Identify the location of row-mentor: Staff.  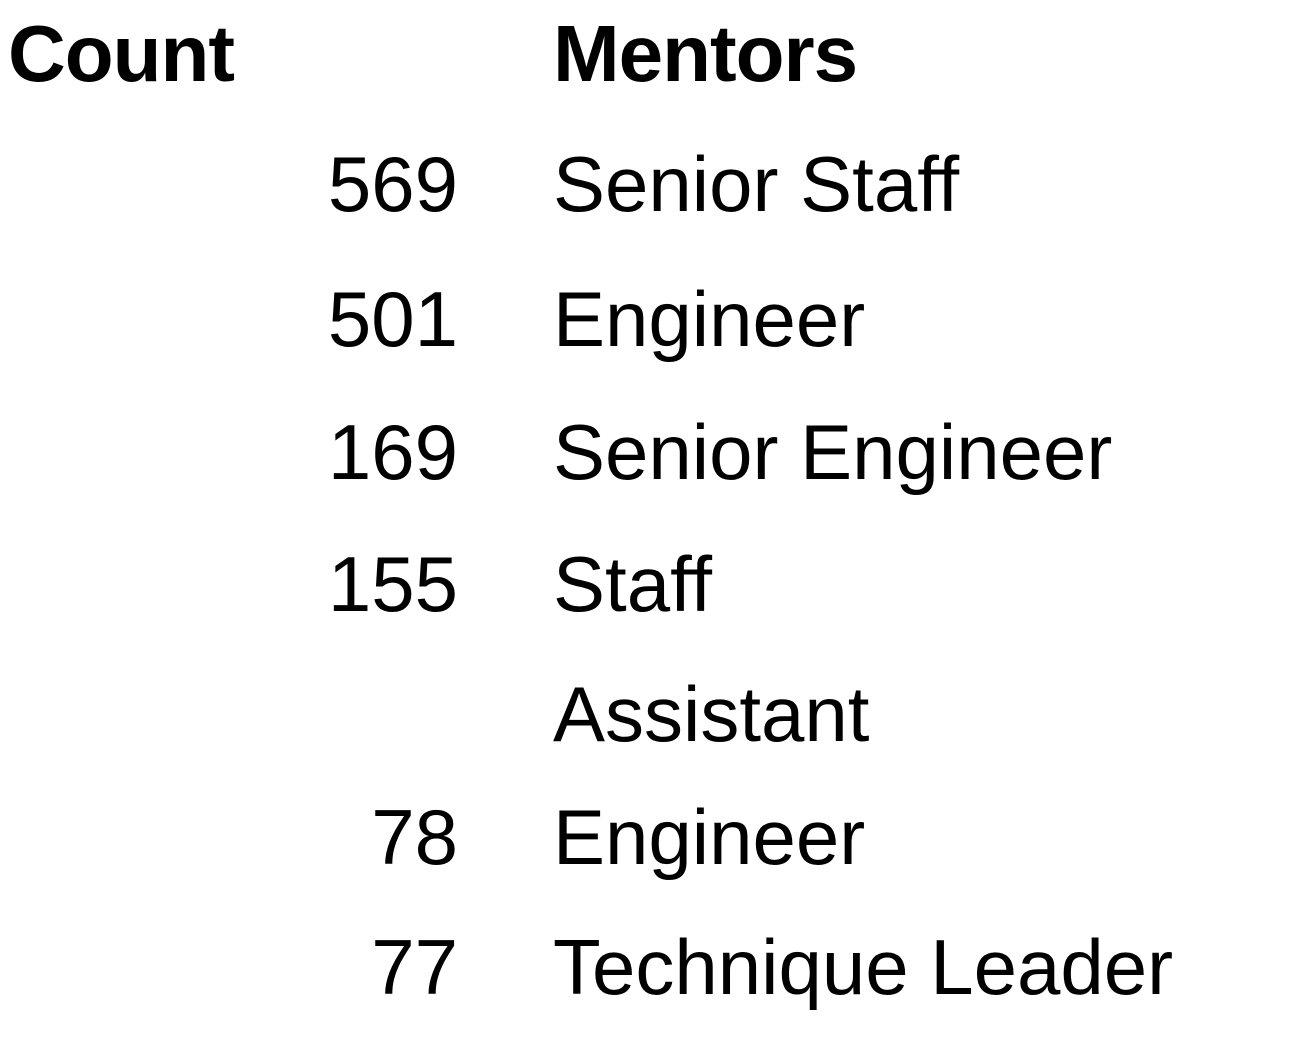
(633, 584).